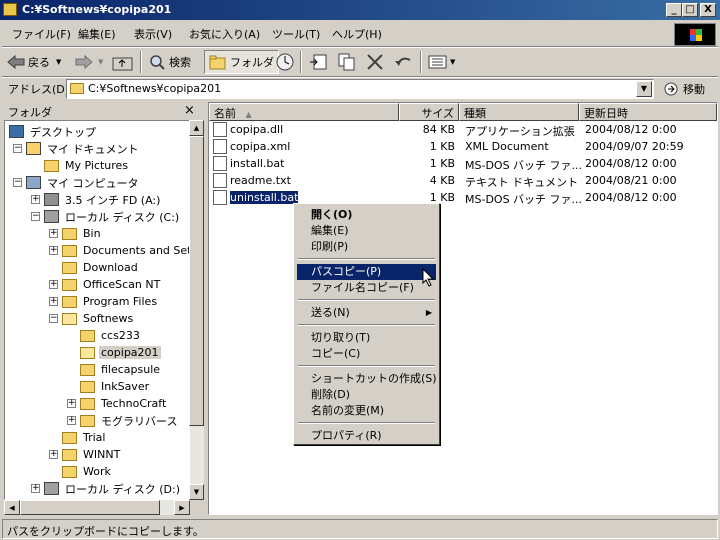  Describe the element at coordinates (90, 507) in the screenshot. I see `hscroll-thumb` at that location.